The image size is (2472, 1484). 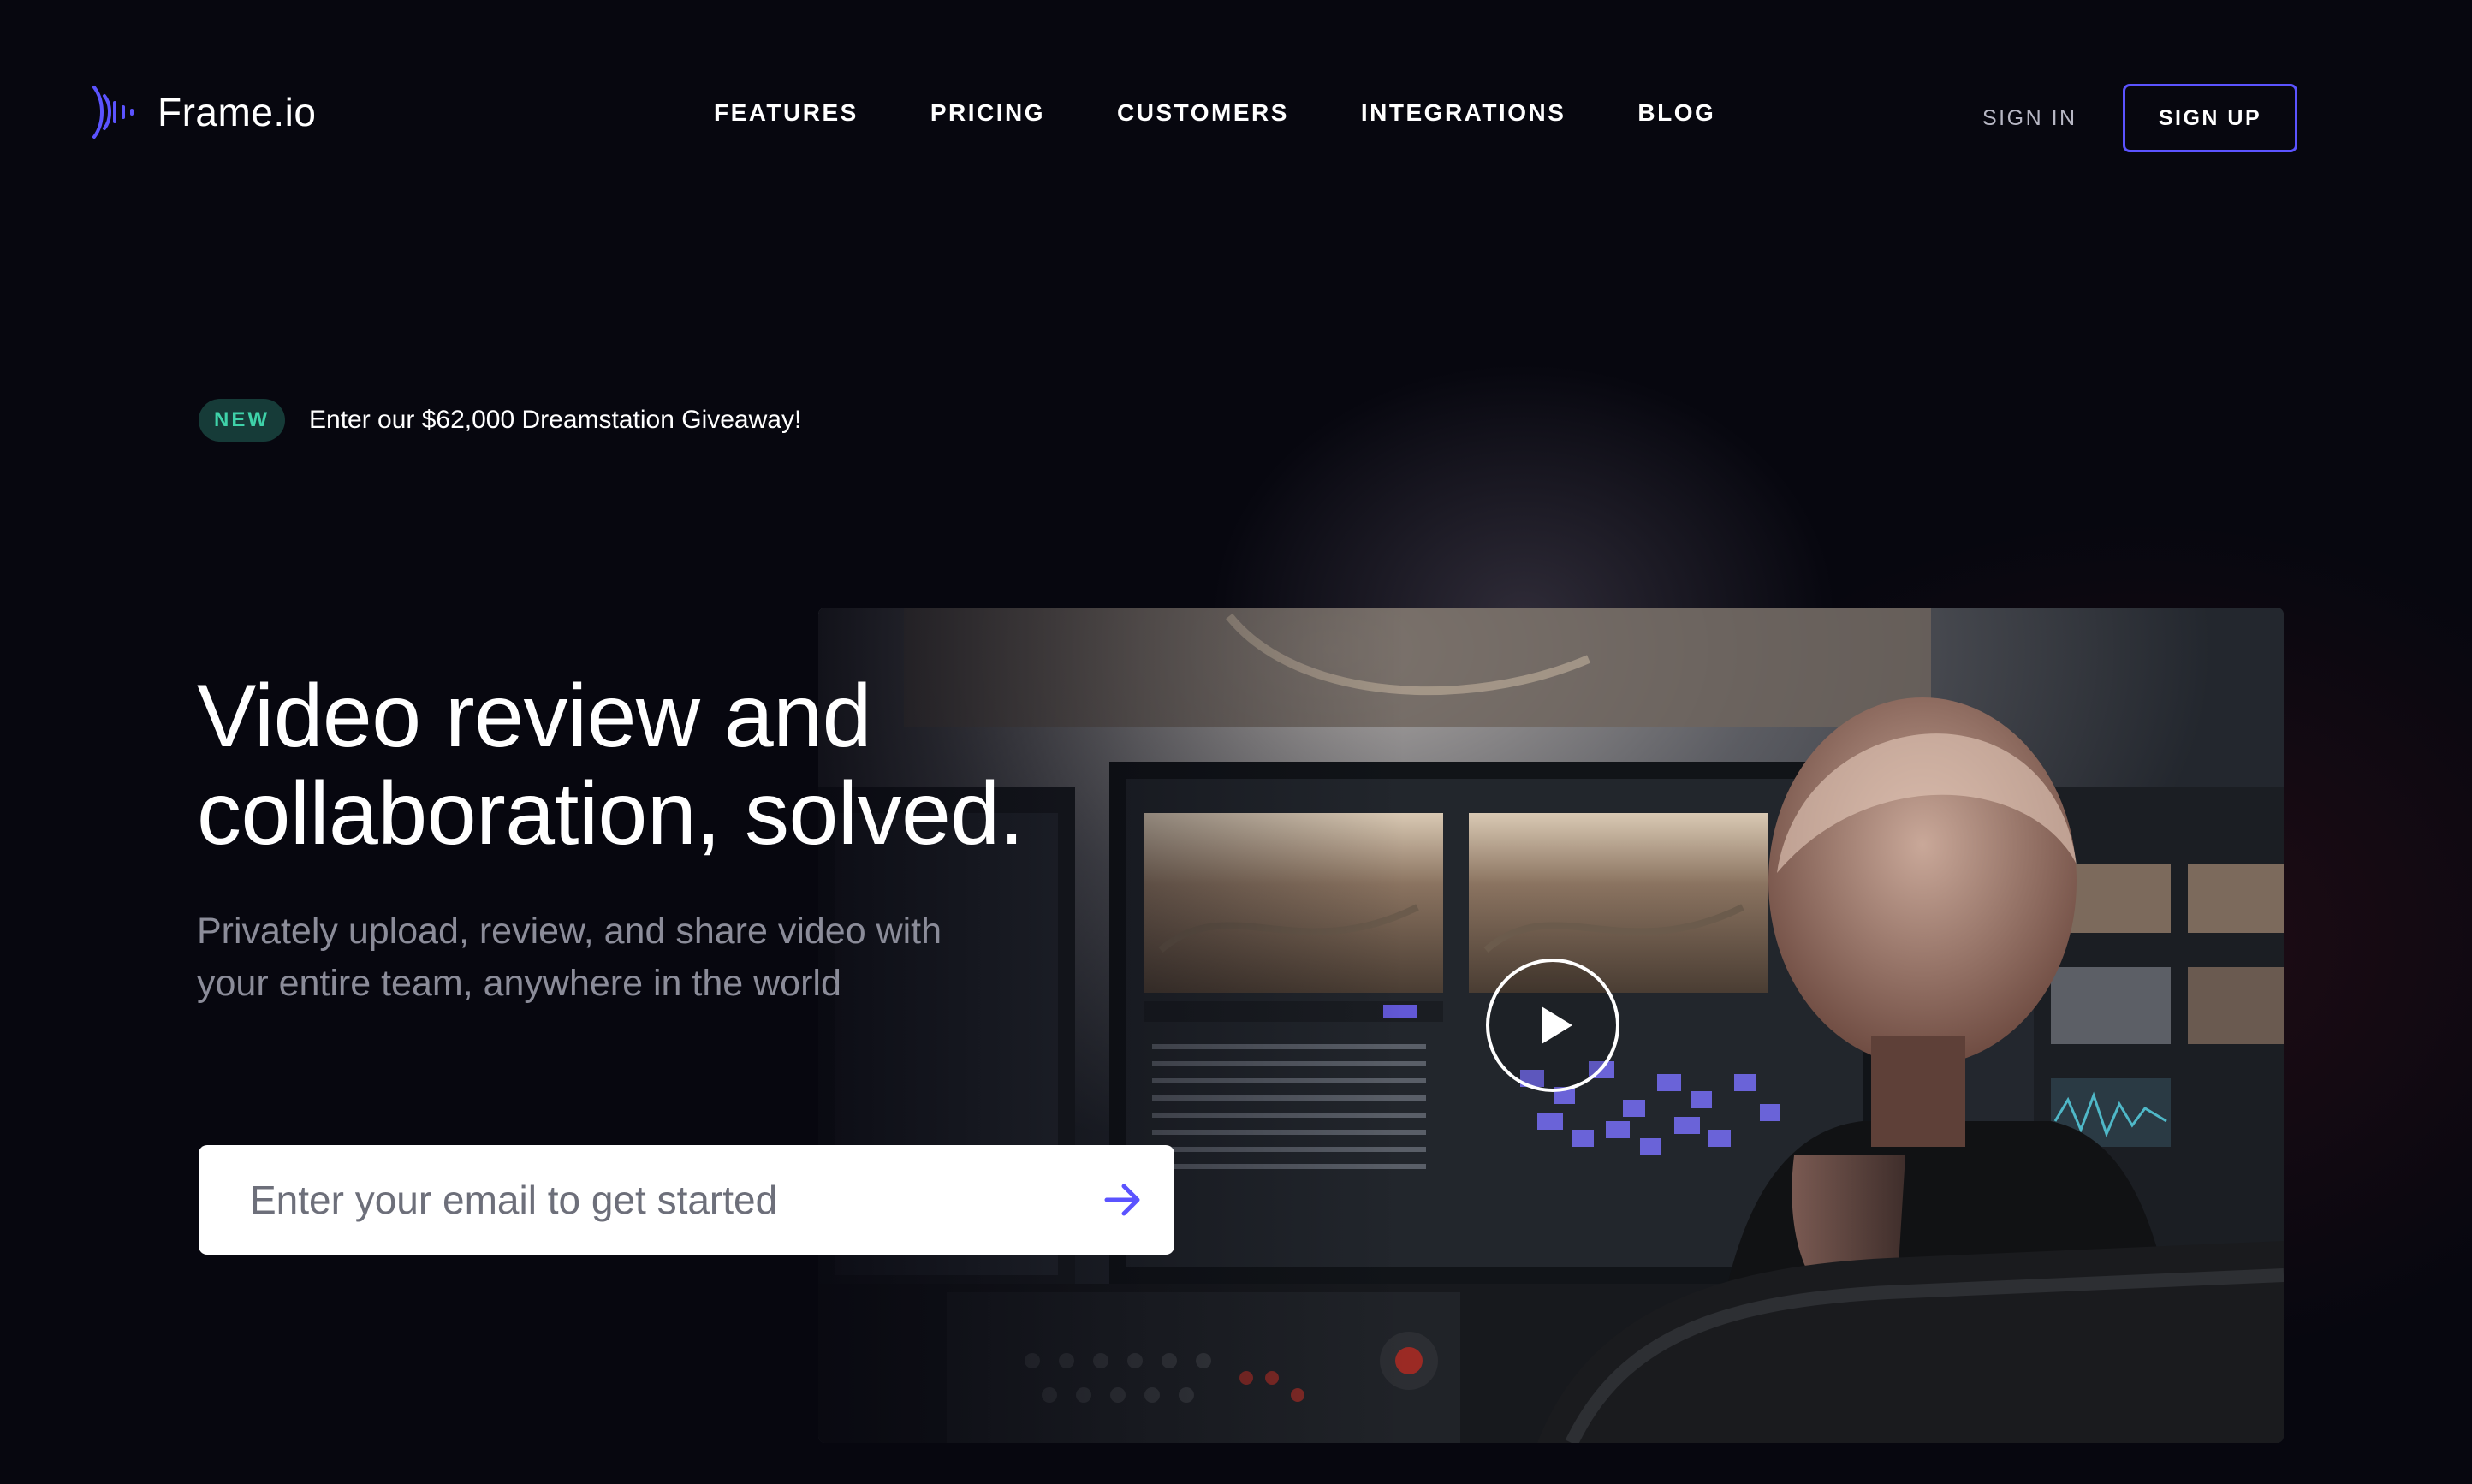 I want to click on arrow-right-icon, so click(x=1122, y=1200).